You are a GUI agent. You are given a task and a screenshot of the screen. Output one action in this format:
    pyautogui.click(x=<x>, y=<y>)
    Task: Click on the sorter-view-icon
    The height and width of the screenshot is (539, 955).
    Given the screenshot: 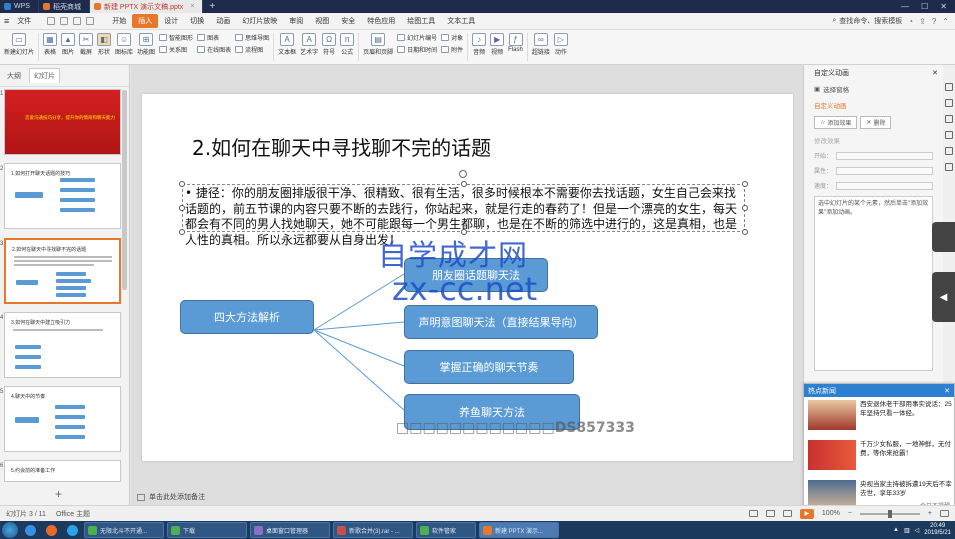 What is the action you would take?
    pyautogui.click(x=770, y=513)
    